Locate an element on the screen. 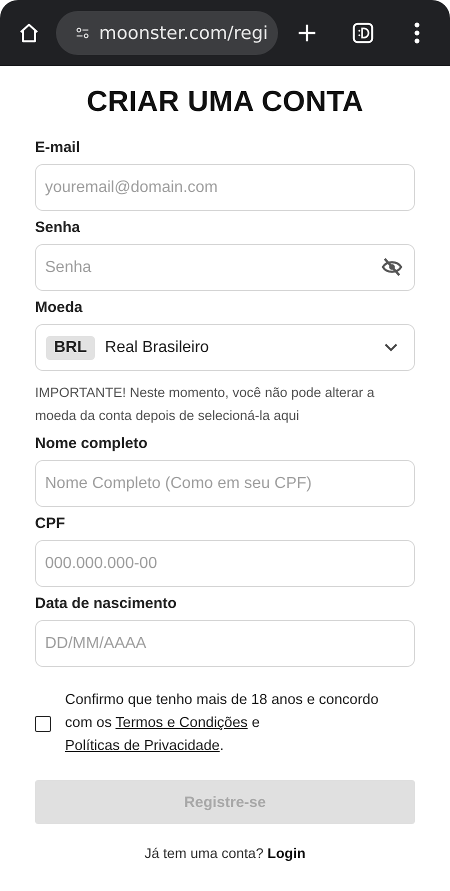 The height and width of the screenshot is (891, 450). input-field: DD/MM/AAAA is located at coordinates (225, 643).